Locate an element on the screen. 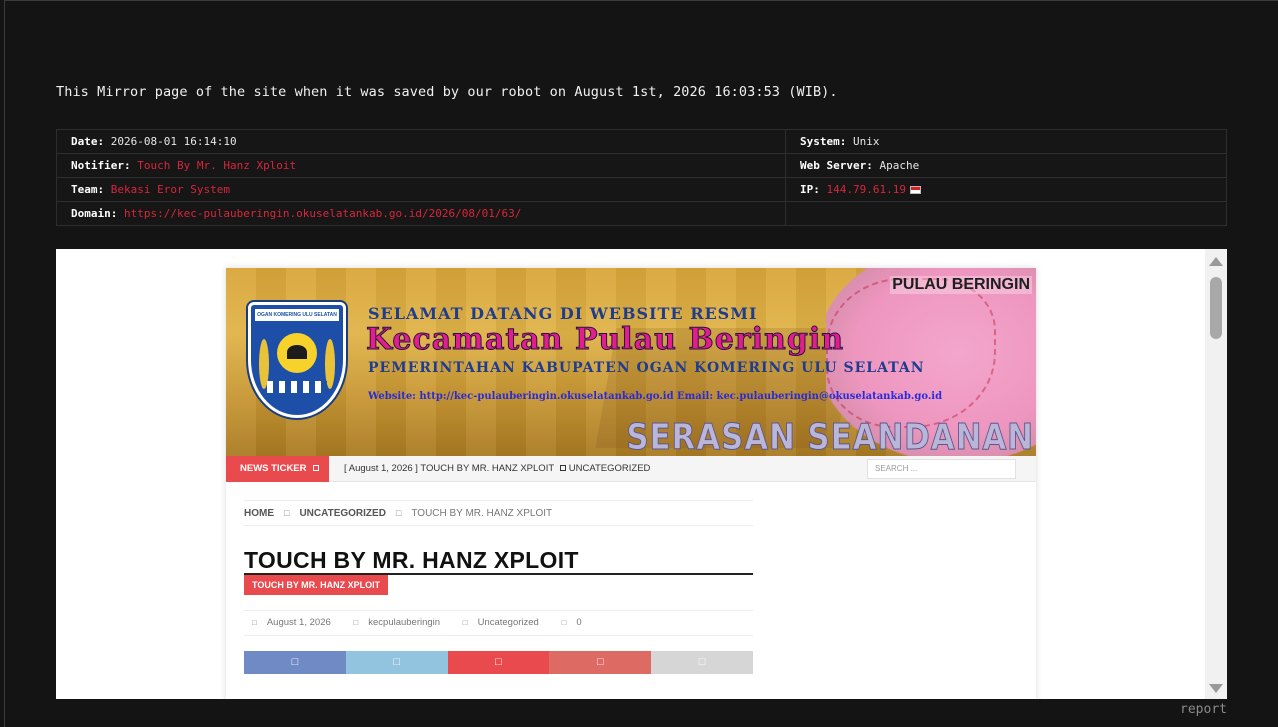 The image size is (1278, 727). news-ticker-label-text: NEWS TICKER is located at coordinates (273, 468).